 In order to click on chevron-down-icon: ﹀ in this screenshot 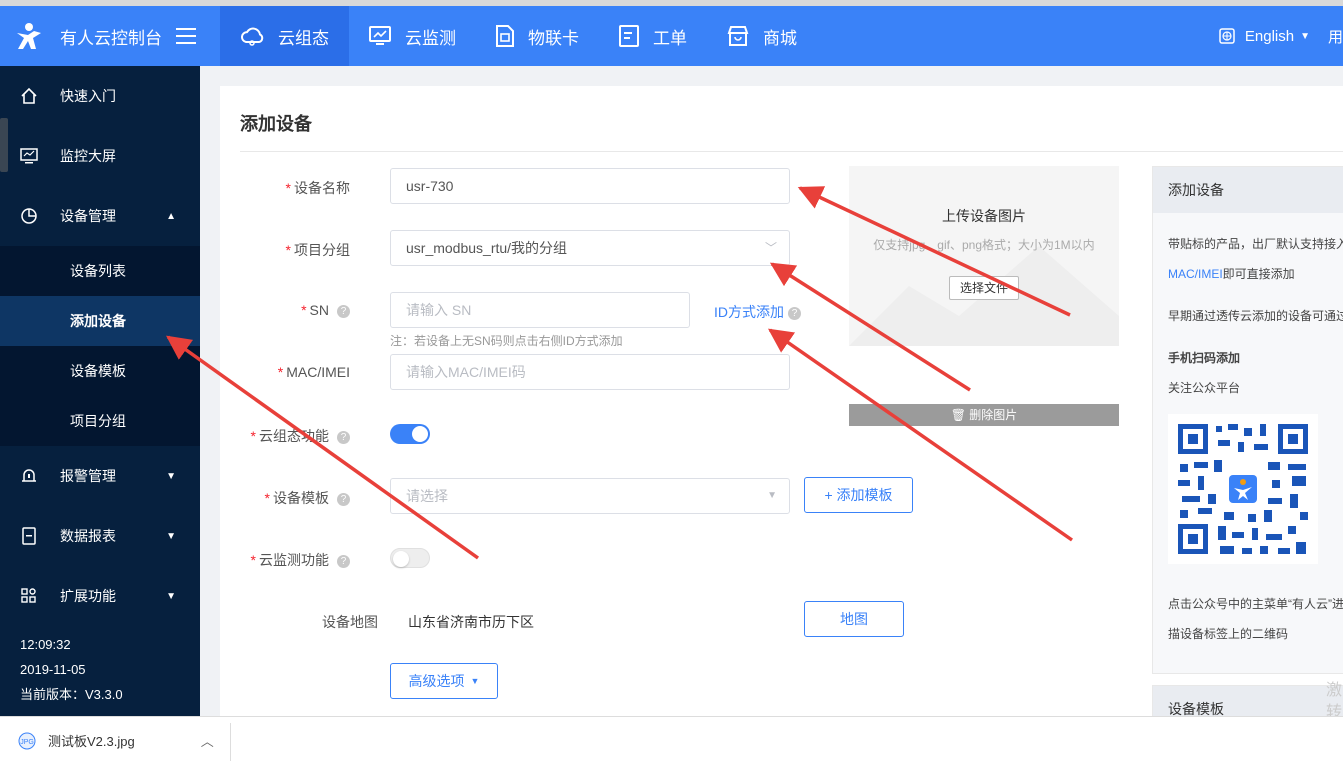, I will do `click(770, 248)`.